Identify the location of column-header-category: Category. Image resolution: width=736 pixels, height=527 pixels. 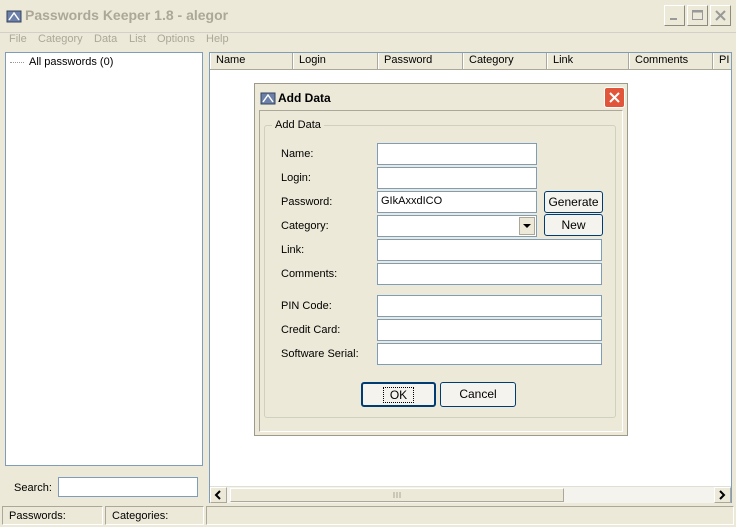
(505, 61).